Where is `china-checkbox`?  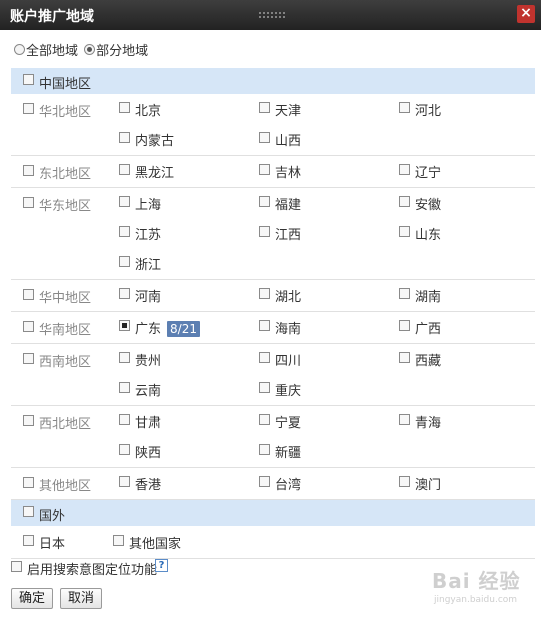 china-checkbox is located at coordinates (28, 79).